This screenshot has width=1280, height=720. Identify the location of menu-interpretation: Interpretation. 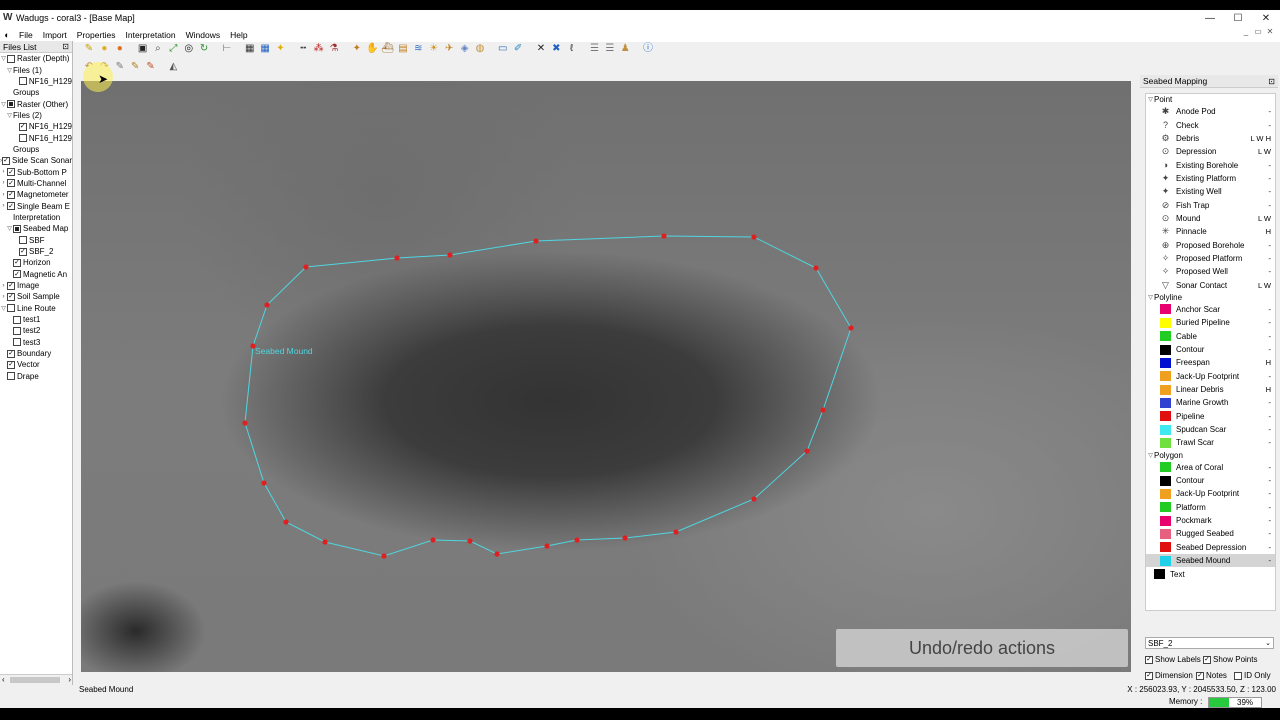
(151, 35).